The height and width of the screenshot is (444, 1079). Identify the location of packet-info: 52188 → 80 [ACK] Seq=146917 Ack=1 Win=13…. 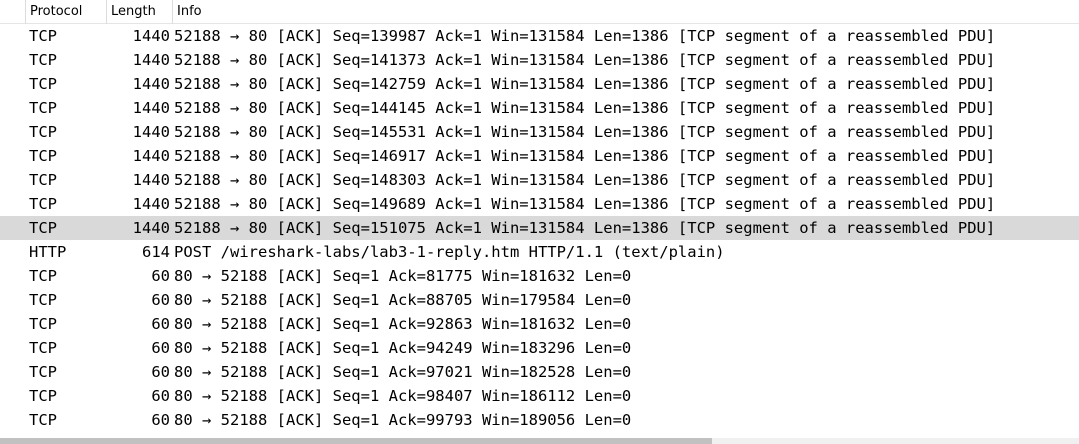
(585, 156).